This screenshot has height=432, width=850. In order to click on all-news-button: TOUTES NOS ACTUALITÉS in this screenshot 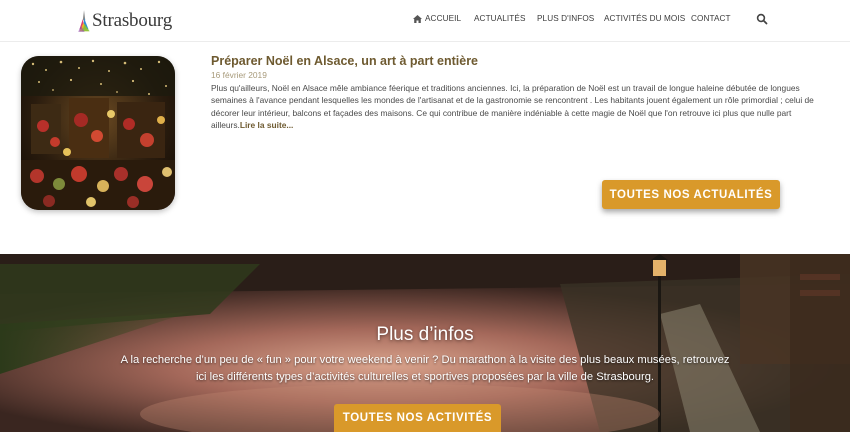, I will do `click(691, 194)`.